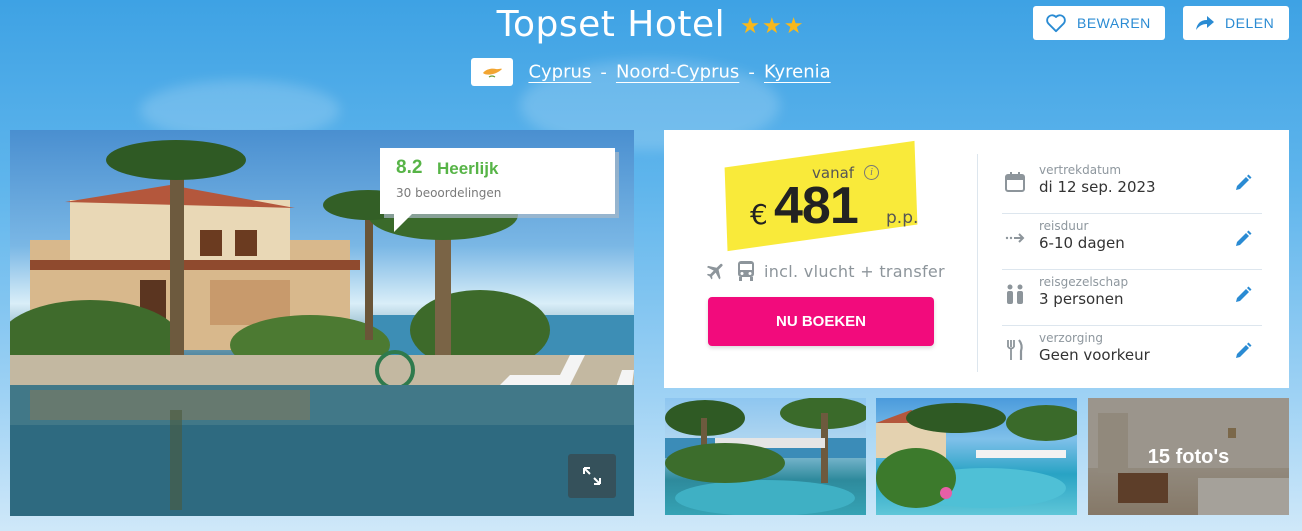  I want to click on airplane-icon, so click(714, 271).